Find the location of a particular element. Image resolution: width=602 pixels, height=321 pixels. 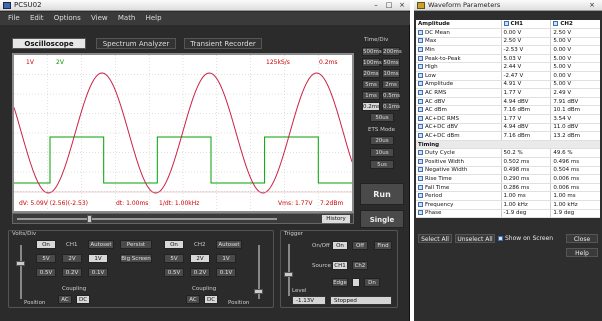

parameter-row: Period 1.00 ms 1.00 ms is located at coordinates (508, 196).